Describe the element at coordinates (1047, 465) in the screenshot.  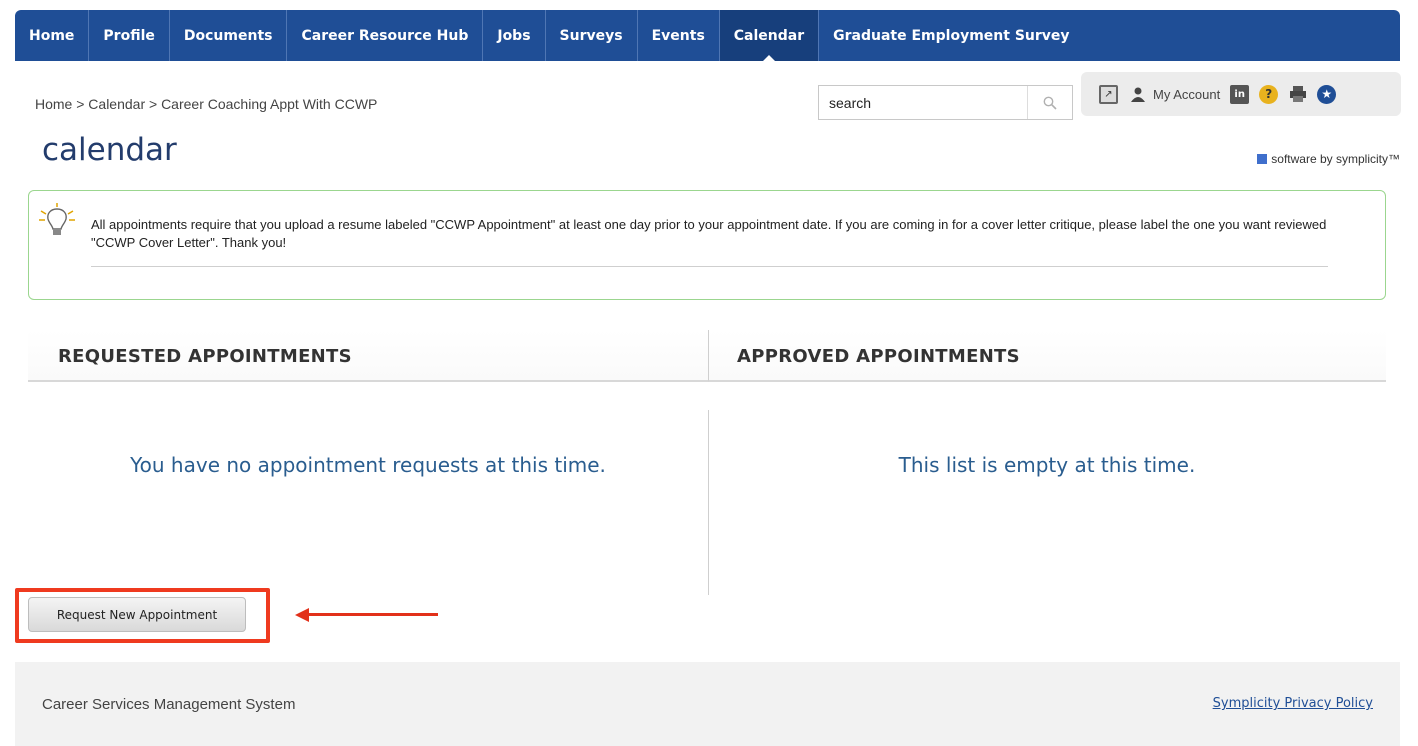
I see `approved-empty-message: This list is empty at this time.` at that location.